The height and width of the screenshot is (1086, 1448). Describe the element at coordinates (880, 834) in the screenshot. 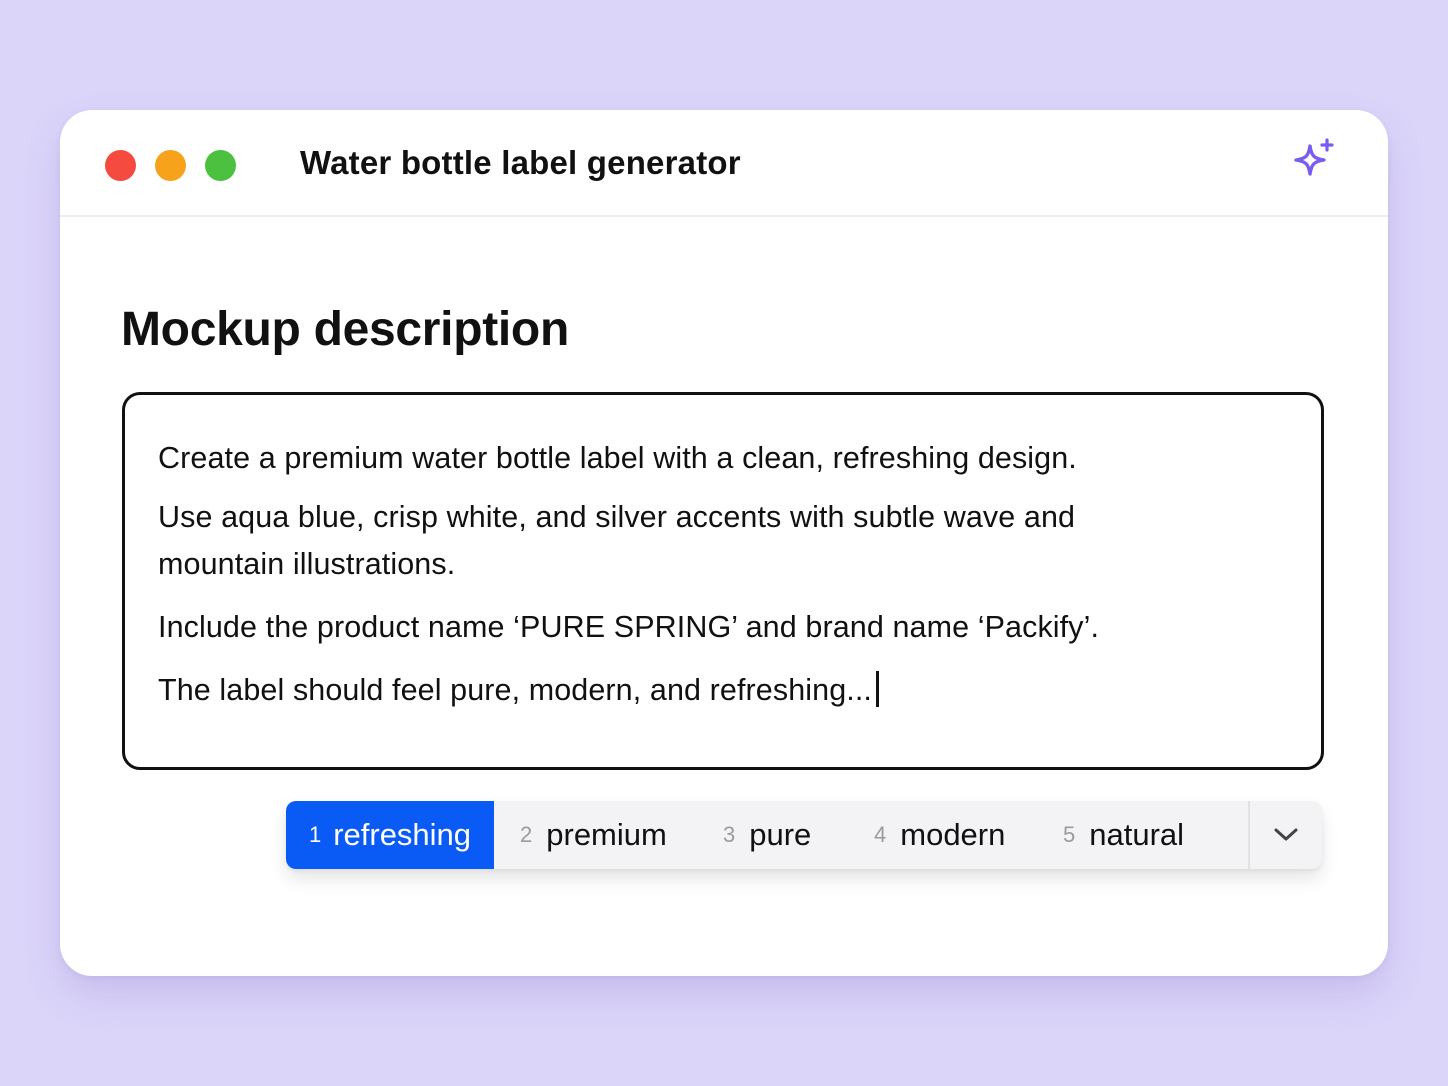

I see `suggestion-number: 4` at that location.